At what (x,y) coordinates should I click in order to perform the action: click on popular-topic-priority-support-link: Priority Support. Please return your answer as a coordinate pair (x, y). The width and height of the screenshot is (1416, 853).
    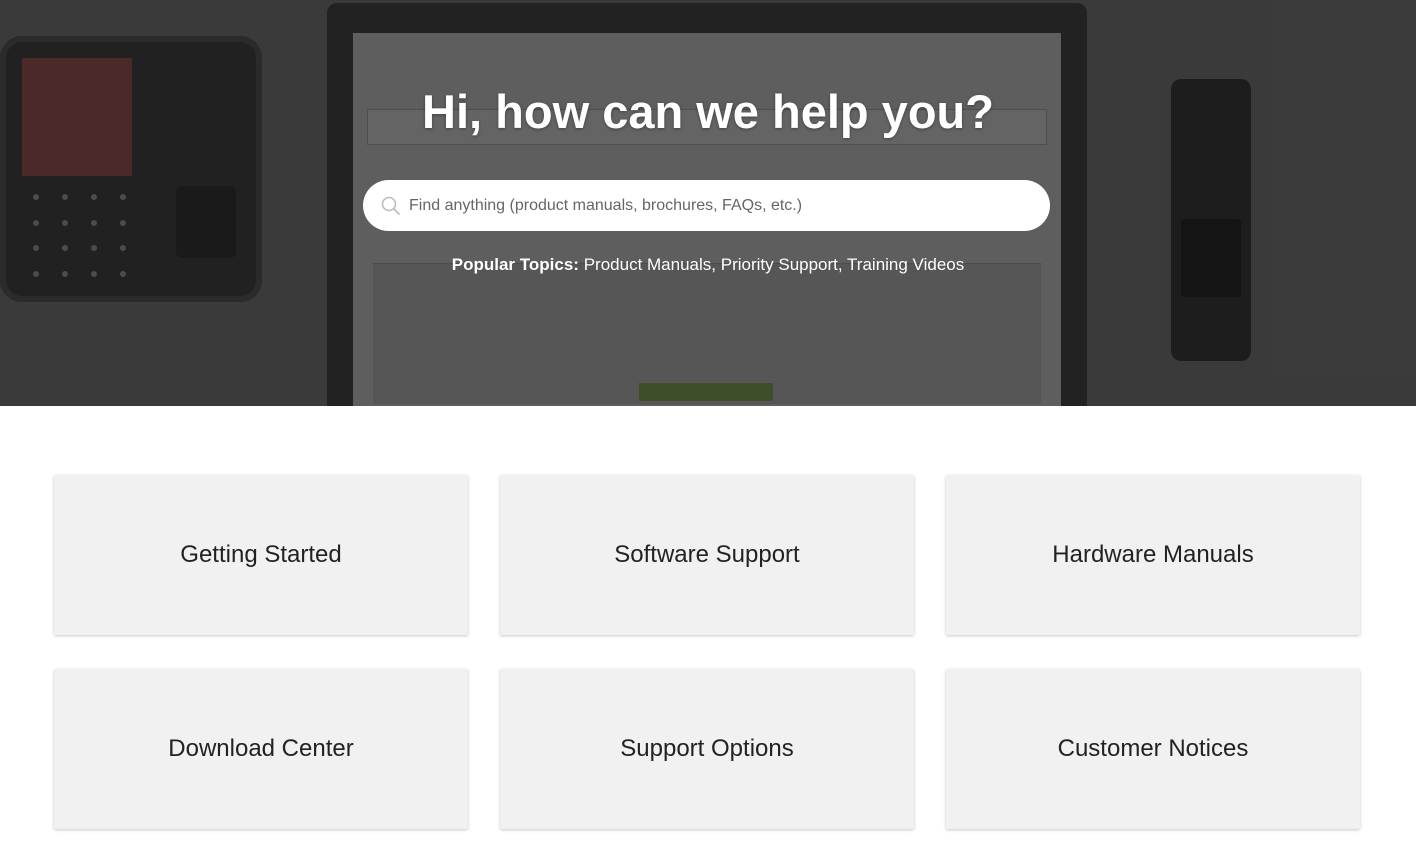
    Looking at the image, I should click on (779, 264).